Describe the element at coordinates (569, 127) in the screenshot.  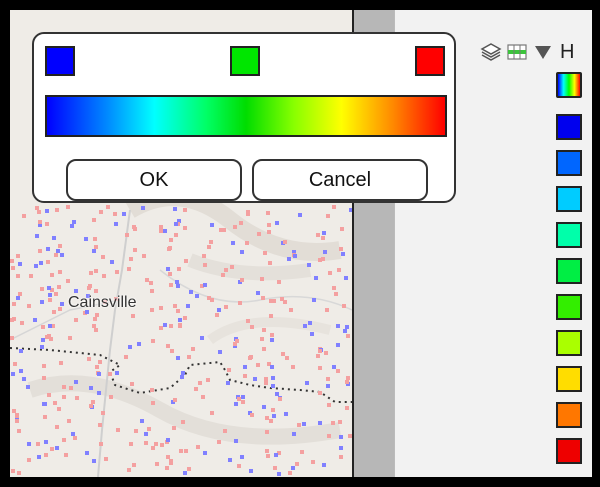
I see `blue-swatch` at that location.